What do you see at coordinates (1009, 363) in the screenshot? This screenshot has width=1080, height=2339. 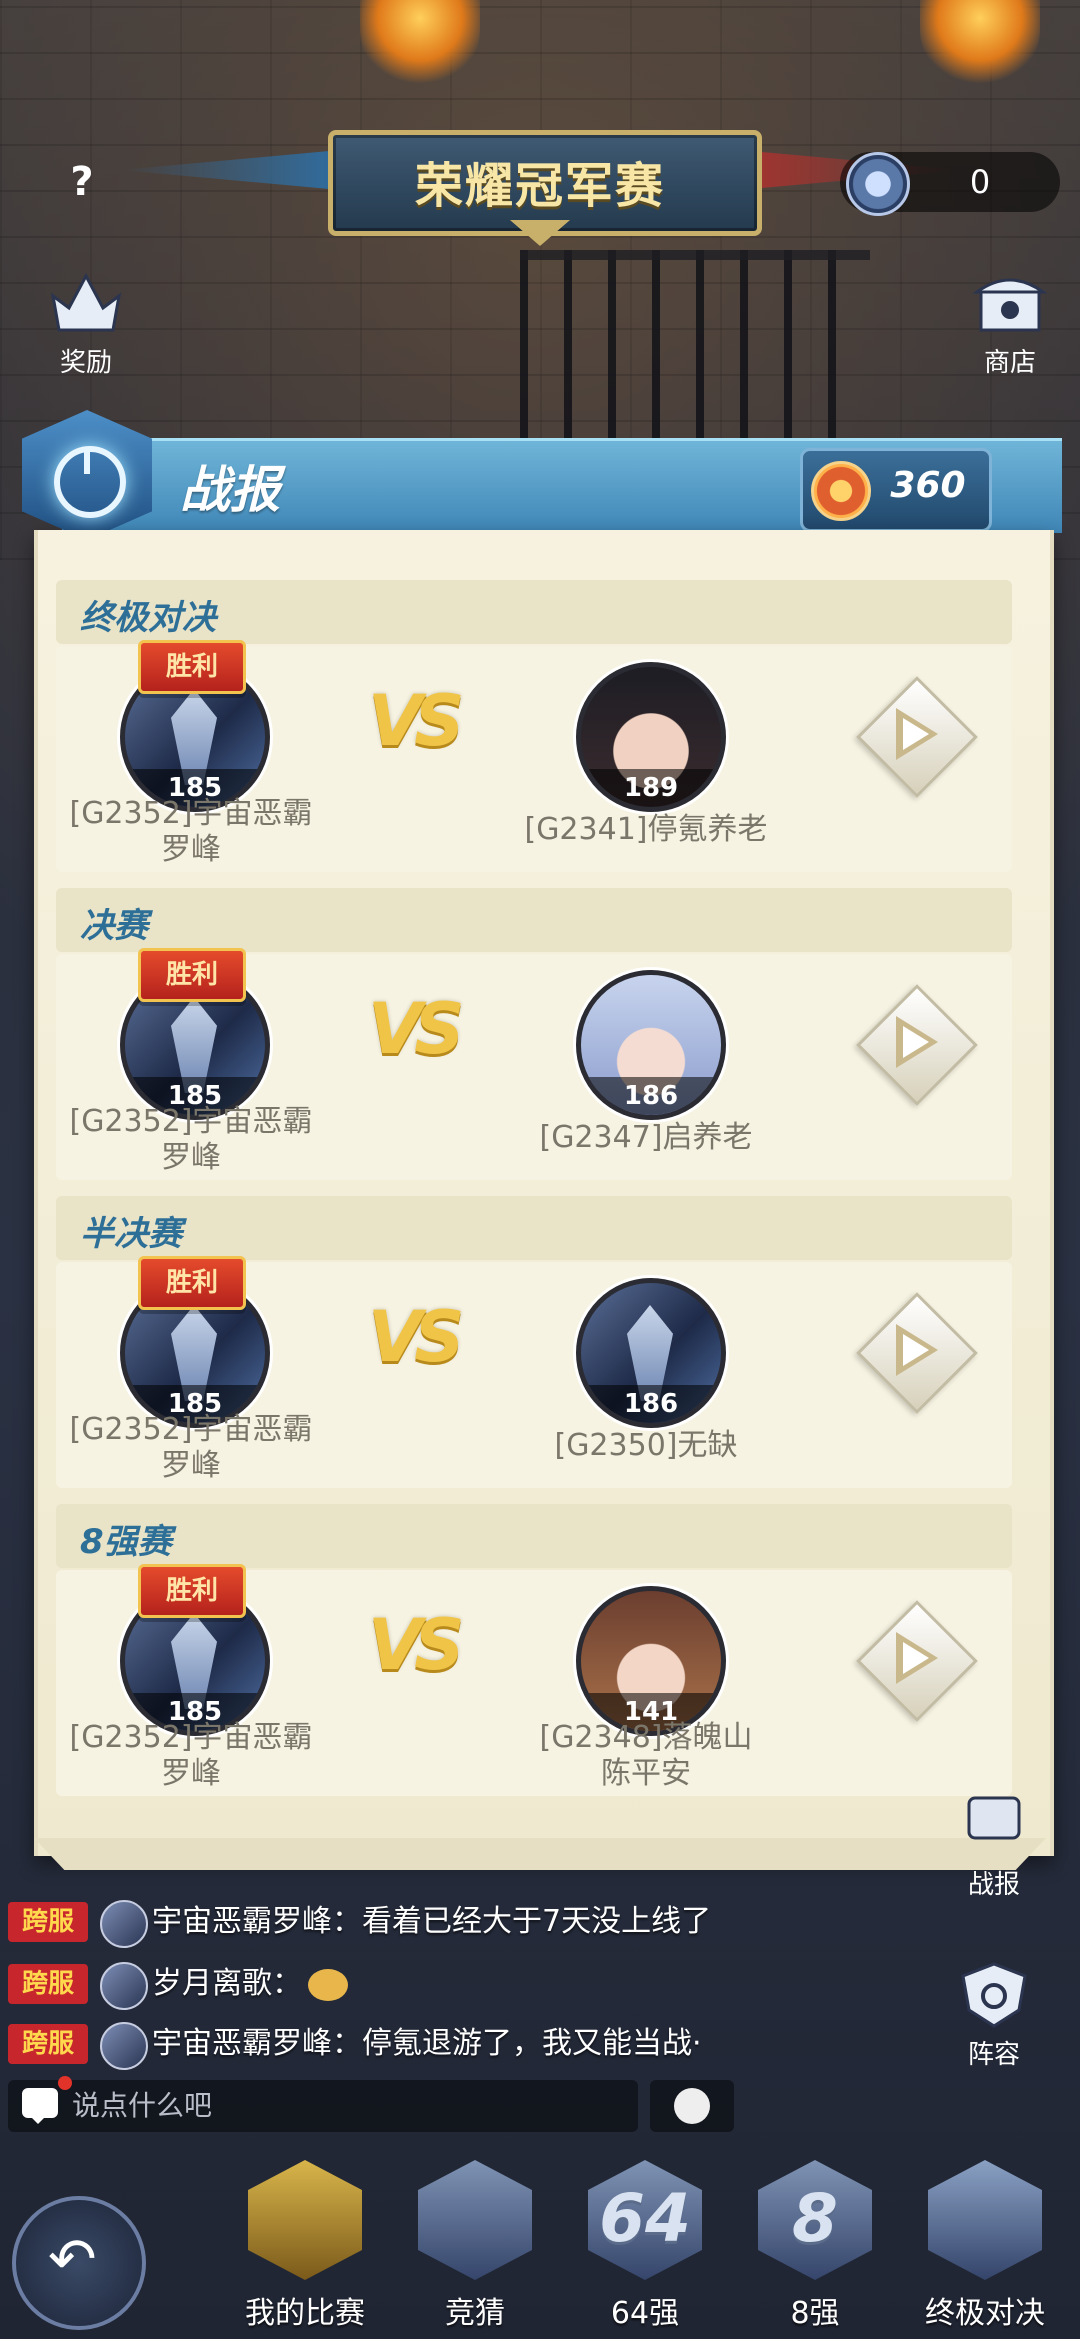 I see `shop-label: 商店` at bounding box center [1009, 363].